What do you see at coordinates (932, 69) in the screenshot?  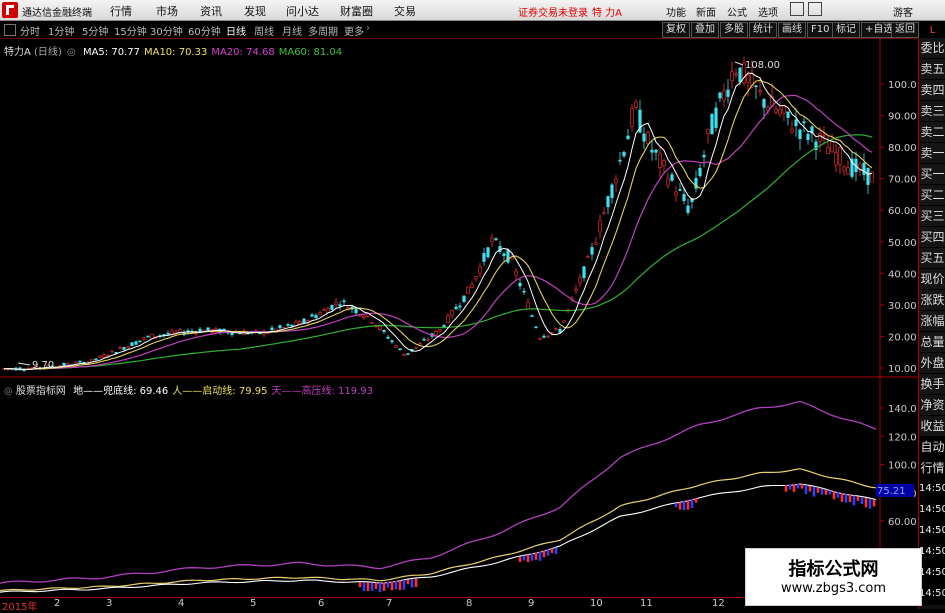 I see `side-item: 卖五` at bounding box center [932, 69].